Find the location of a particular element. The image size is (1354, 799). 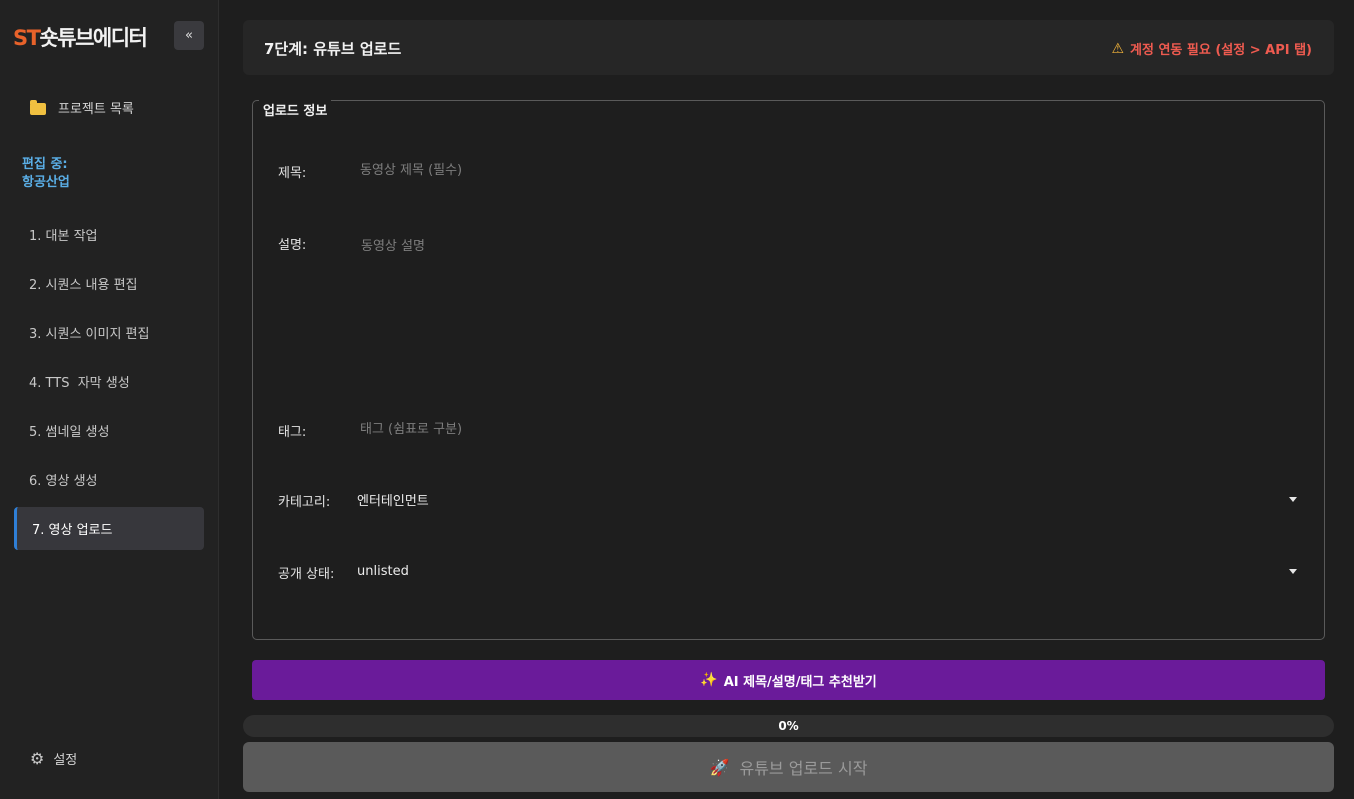

folder-icon is located at coordinates (38, 107).